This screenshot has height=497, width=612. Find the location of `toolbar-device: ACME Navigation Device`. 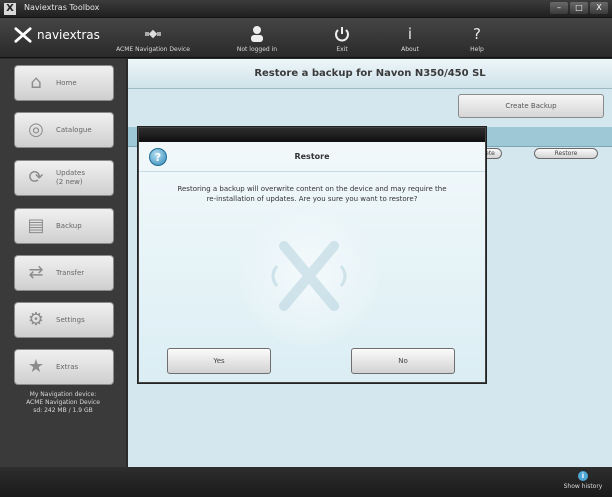

toolbar-device: ACME Navigation Device is located at coordinates (153, 37).